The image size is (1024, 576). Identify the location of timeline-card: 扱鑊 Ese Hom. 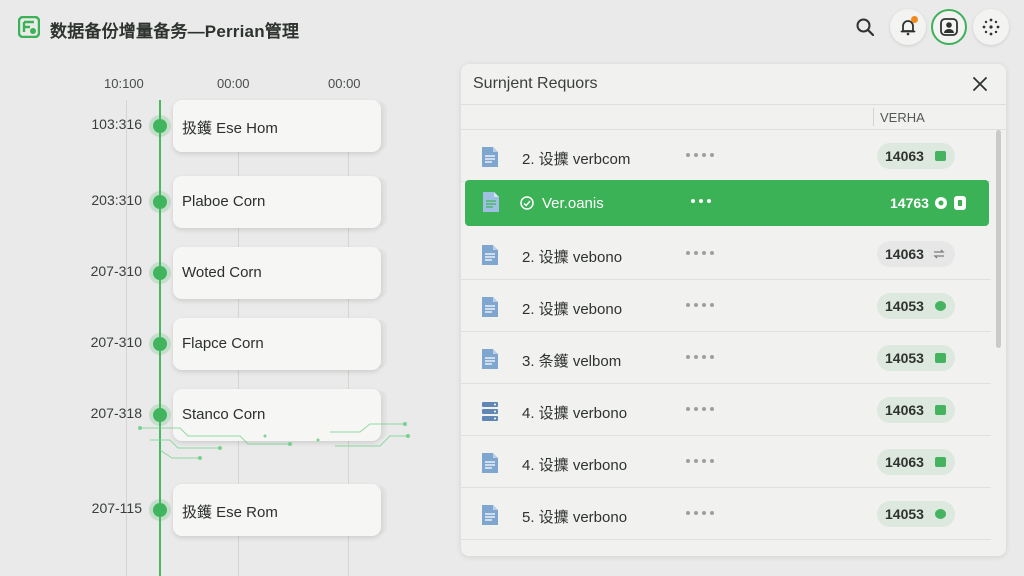
(277, 126).